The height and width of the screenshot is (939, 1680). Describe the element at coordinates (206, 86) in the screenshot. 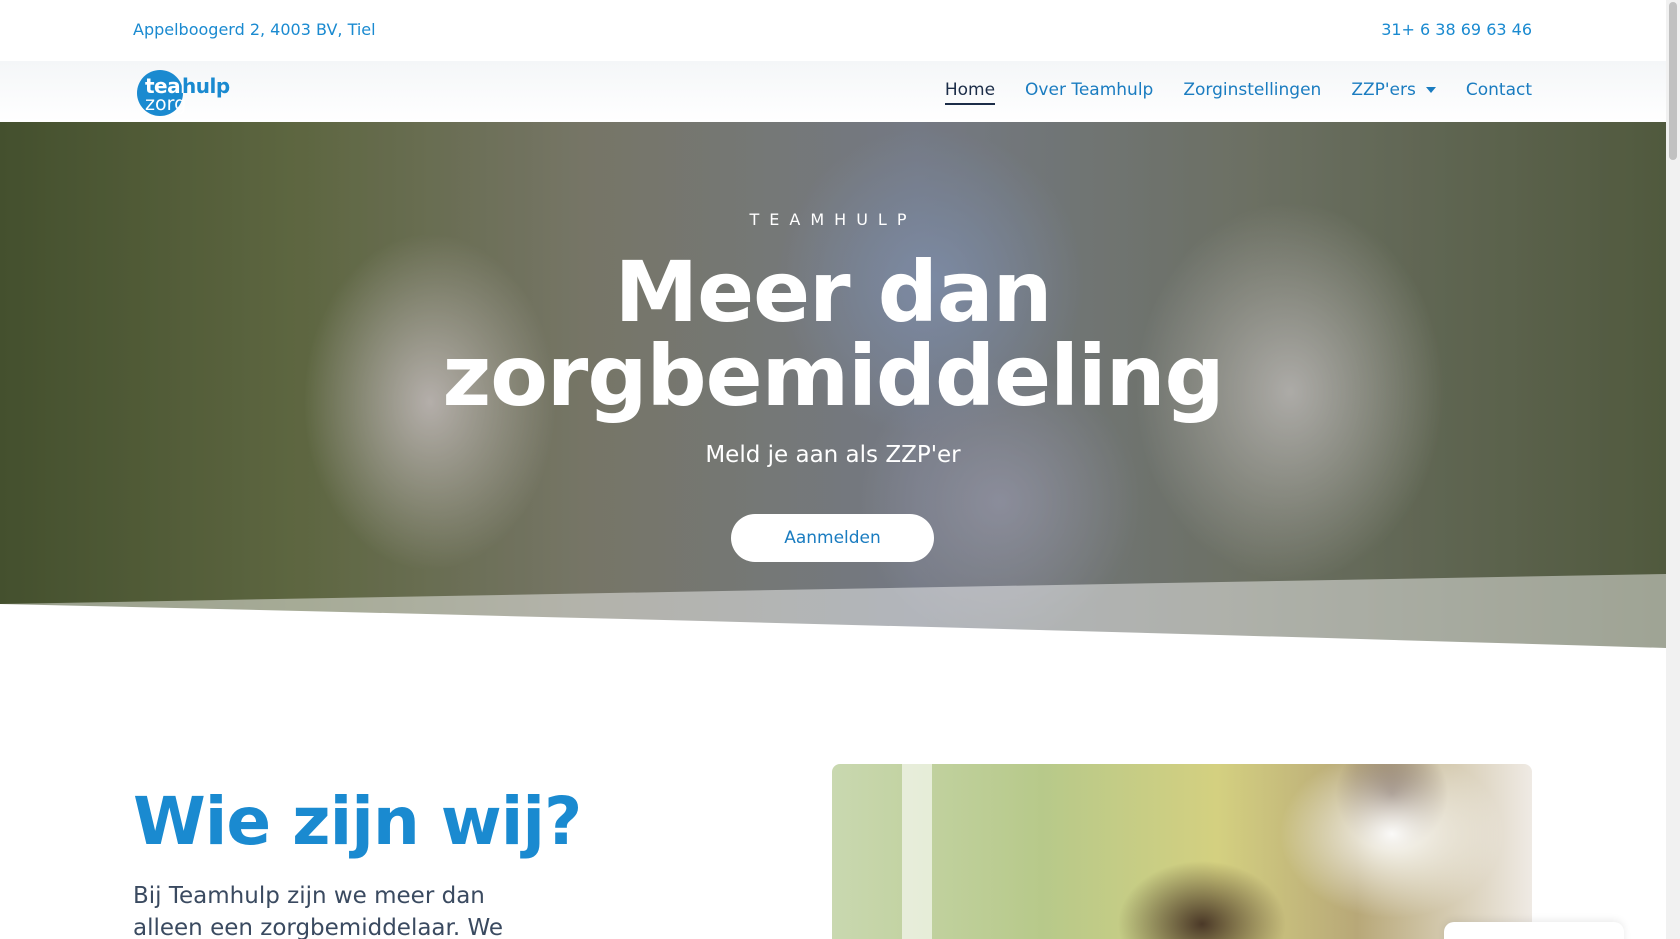

I see `logo-text-hulp: hulp` at that location.